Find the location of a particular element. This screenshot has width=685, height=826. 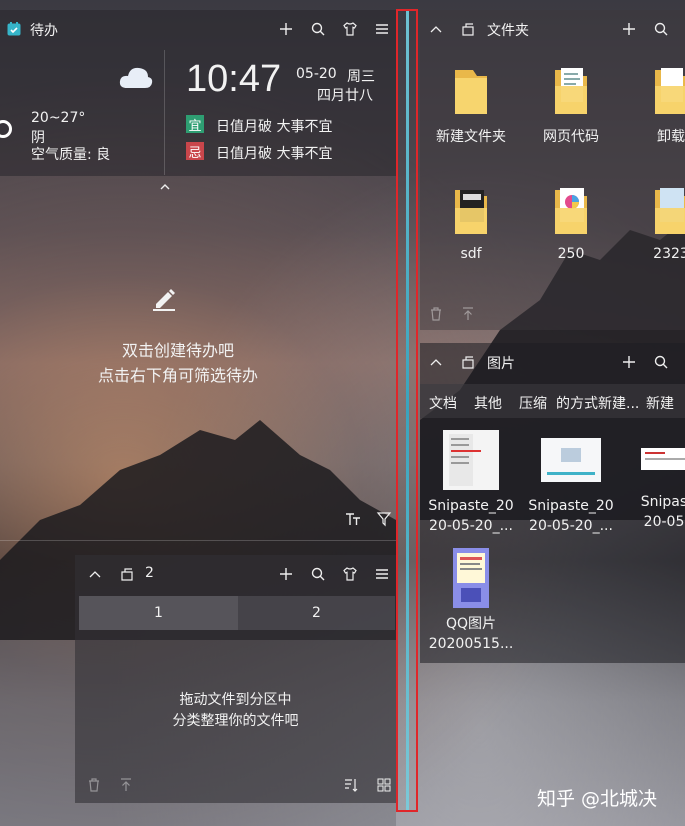

divider-accent-line is located at coordinates (407, 410).